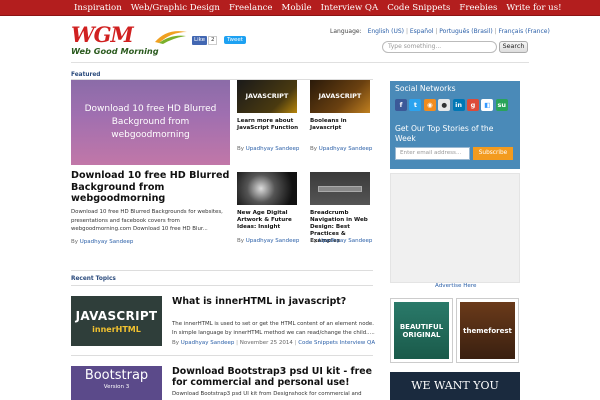 This screenshot has height=400, width=600. What do you see at coordinates (513, 47) in the screenshot?
I see `search-button: Search` at bounding box center [513, 47].